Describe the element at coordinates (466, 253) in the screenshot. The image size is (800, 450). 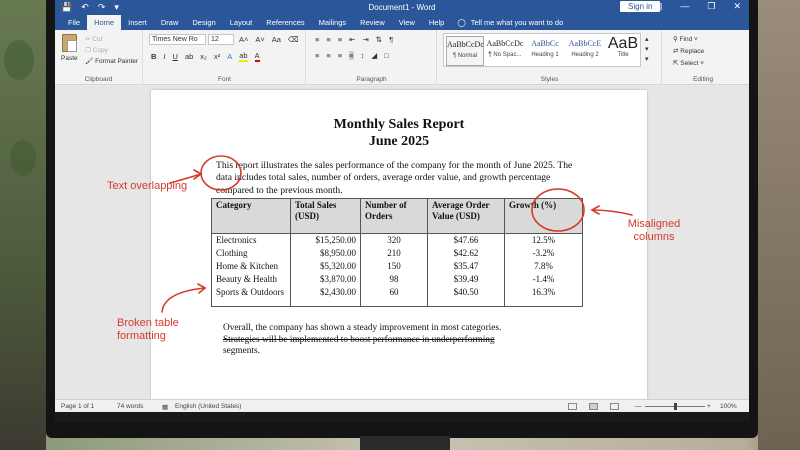
I see `table-cell: $42.62` at that location.